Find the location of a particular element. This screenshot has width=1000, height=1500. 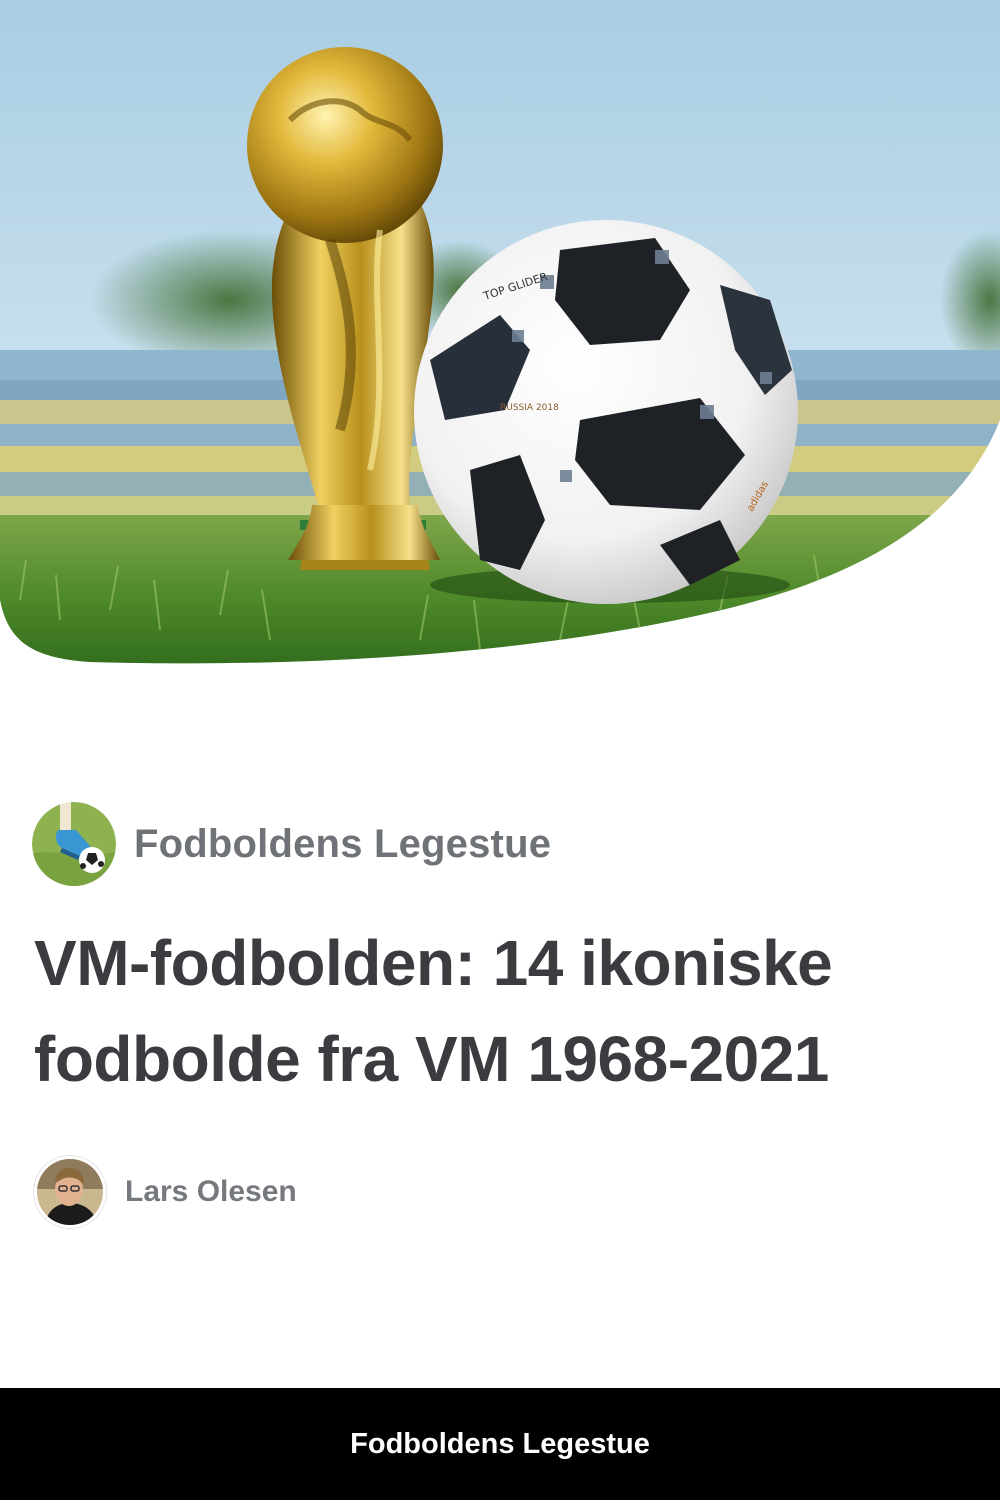

author-avatar is located at coordinates (70, 1192).